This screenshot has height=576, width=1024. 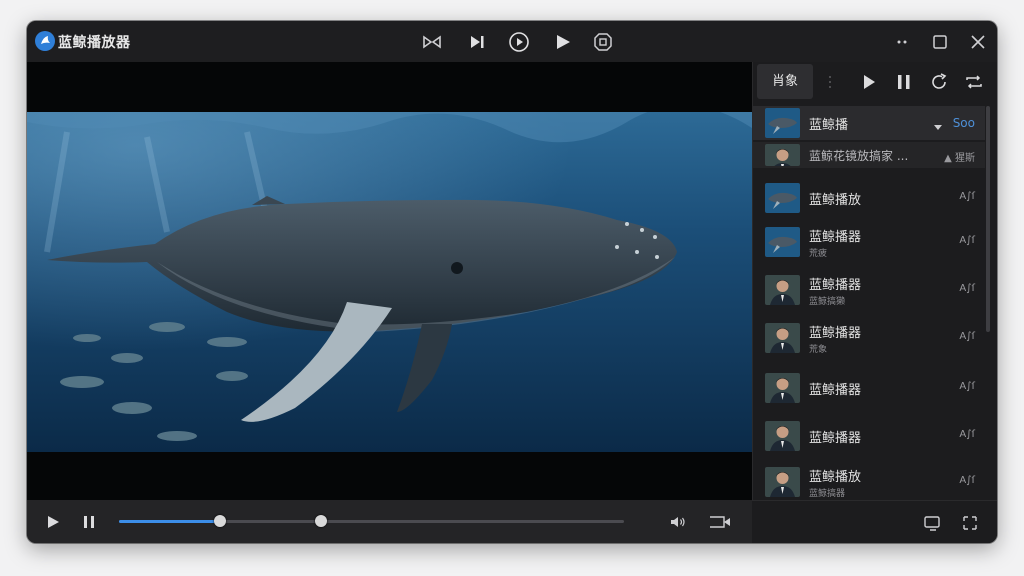 What do you see at coordinates (938, 123) in the screenshot?
I see `chevron-down-icon` at bounding box center [938, 123].